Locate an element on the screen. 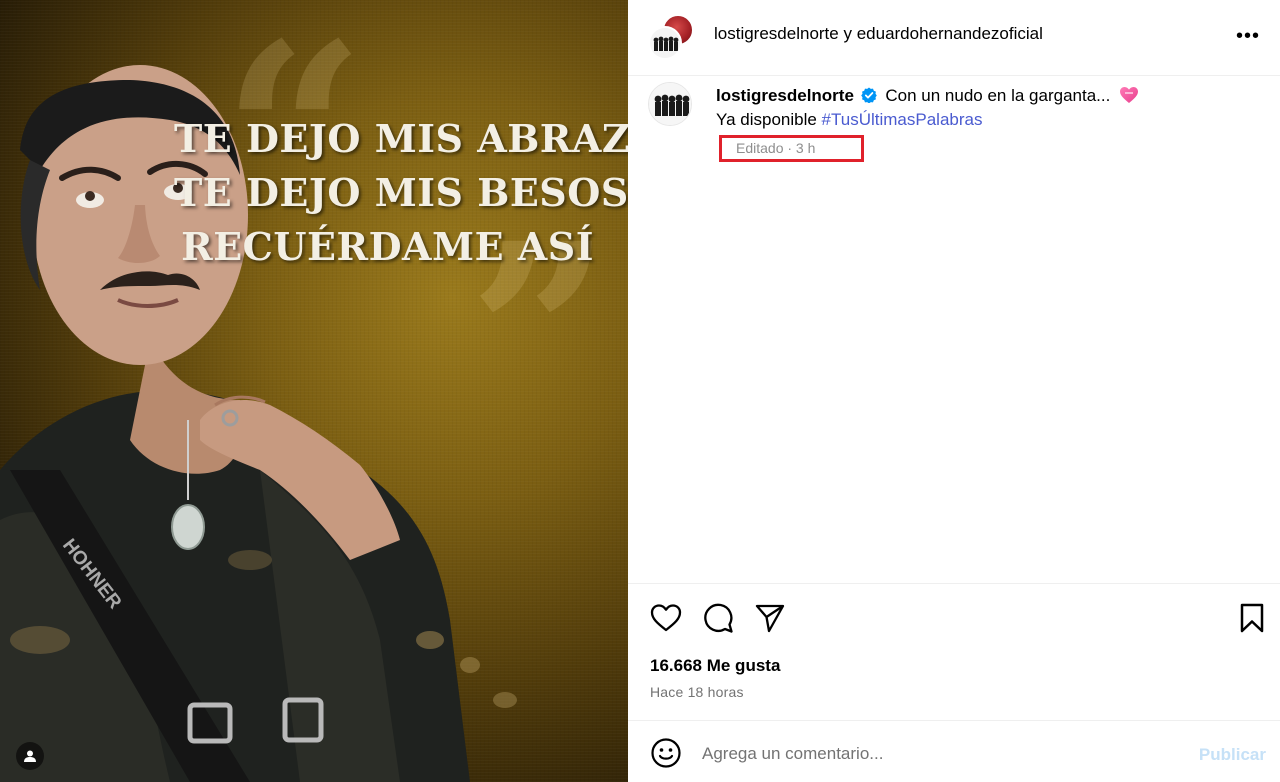 The image size is (1280, 782). post-time-ago: Hace 18 horas is located at coordinates (697, 692).